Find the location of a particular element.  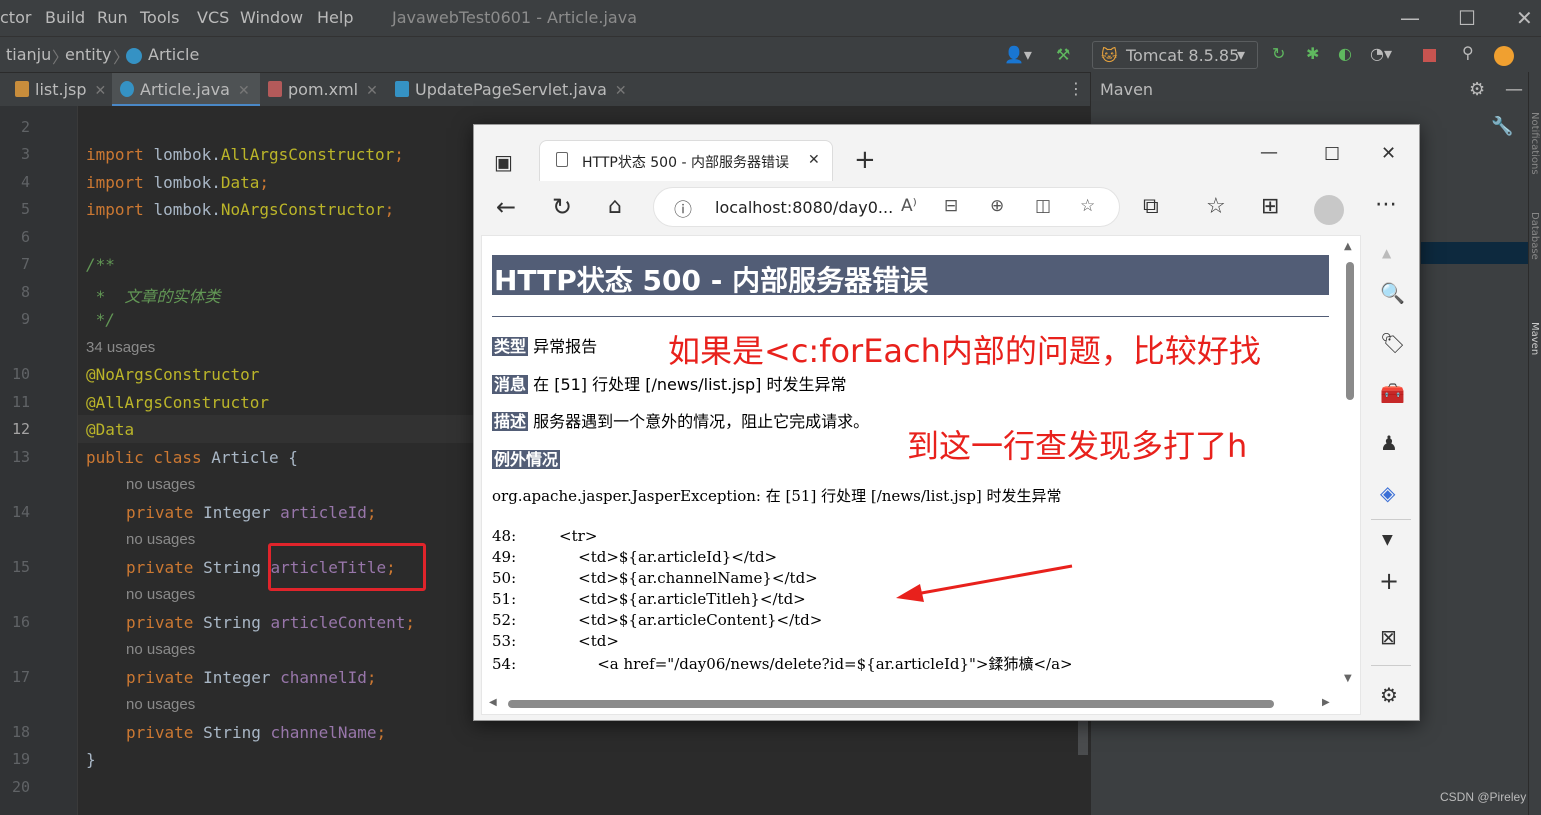

sidebar-toggle-icon: ▣ is located at coordinates (503, 162).